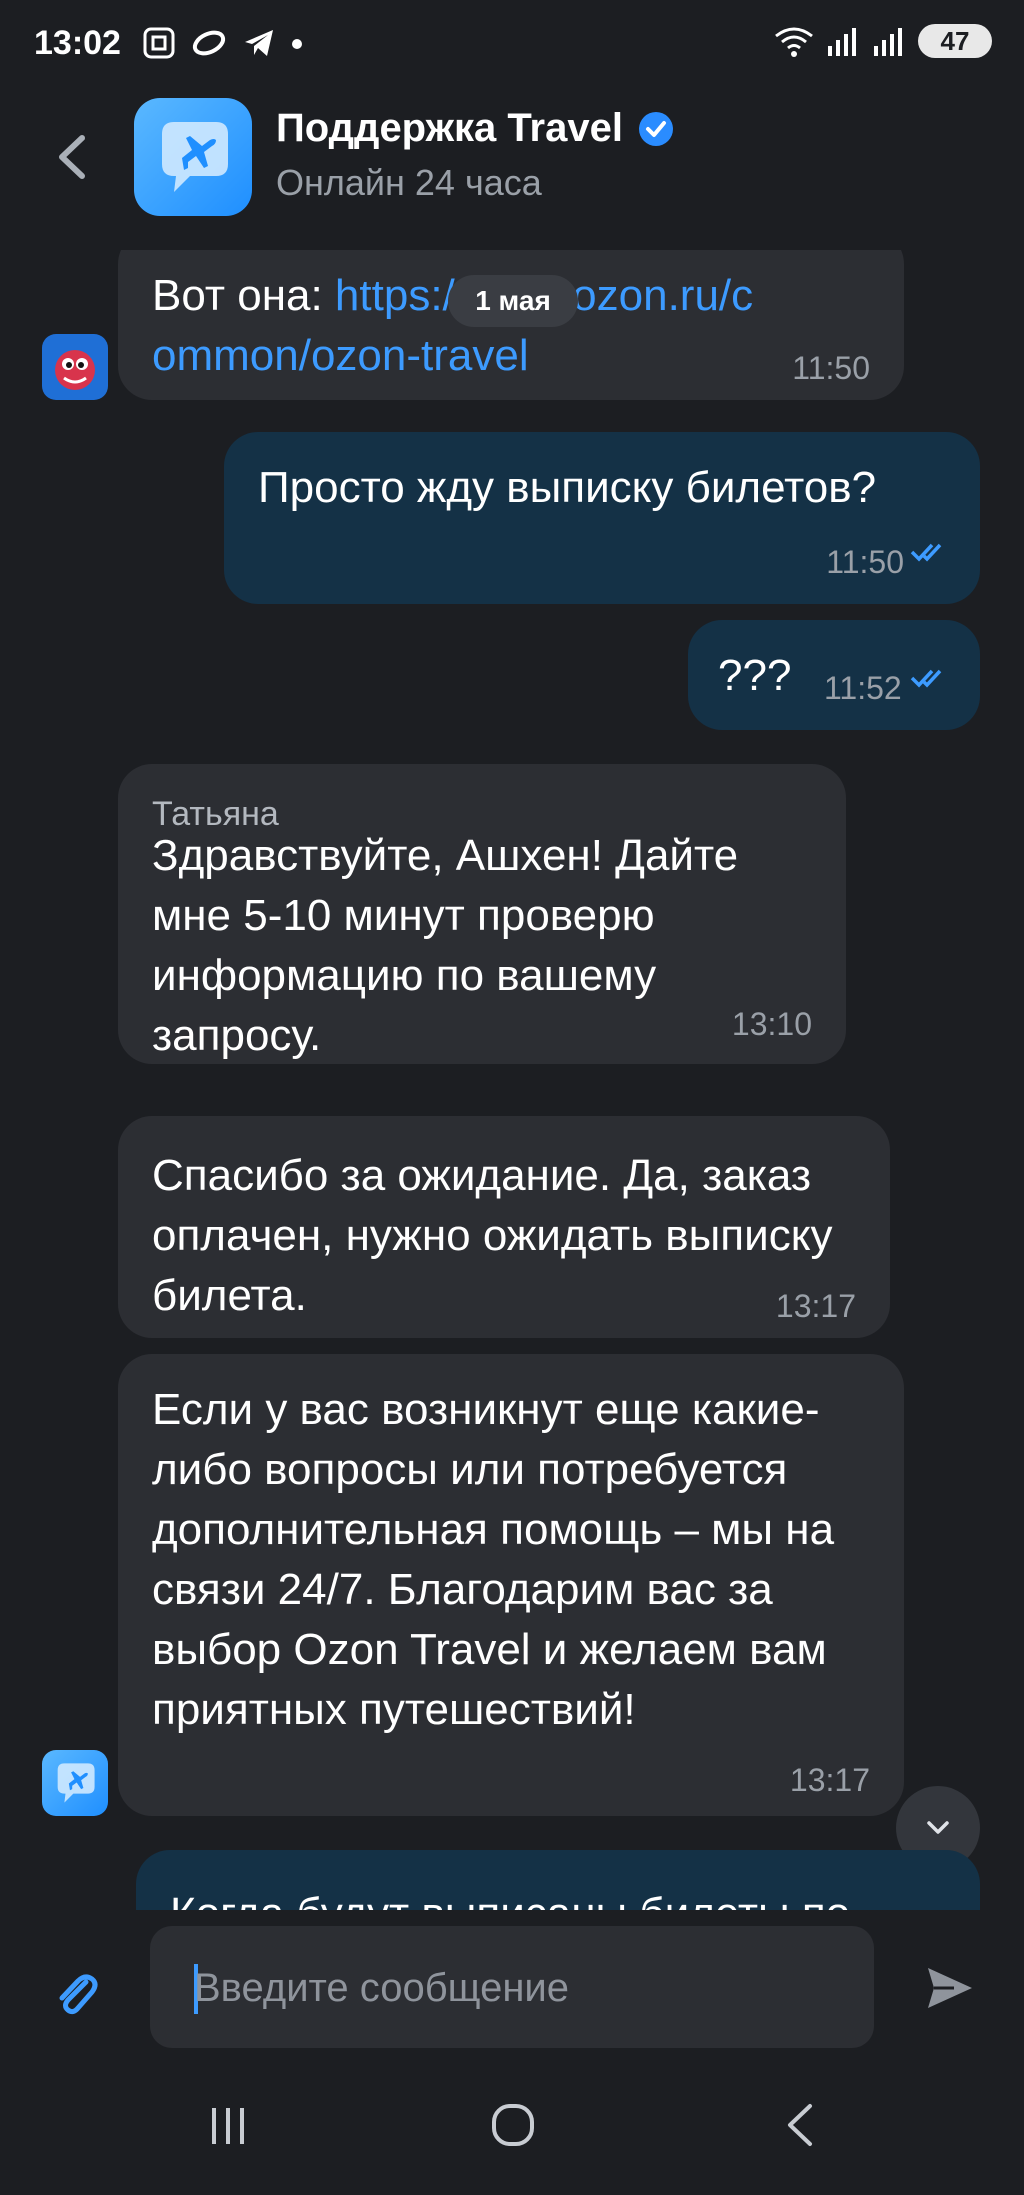 This screenshot has width=1024, height=2195. I want to click on back-arrow-icon, so click(72, 157).